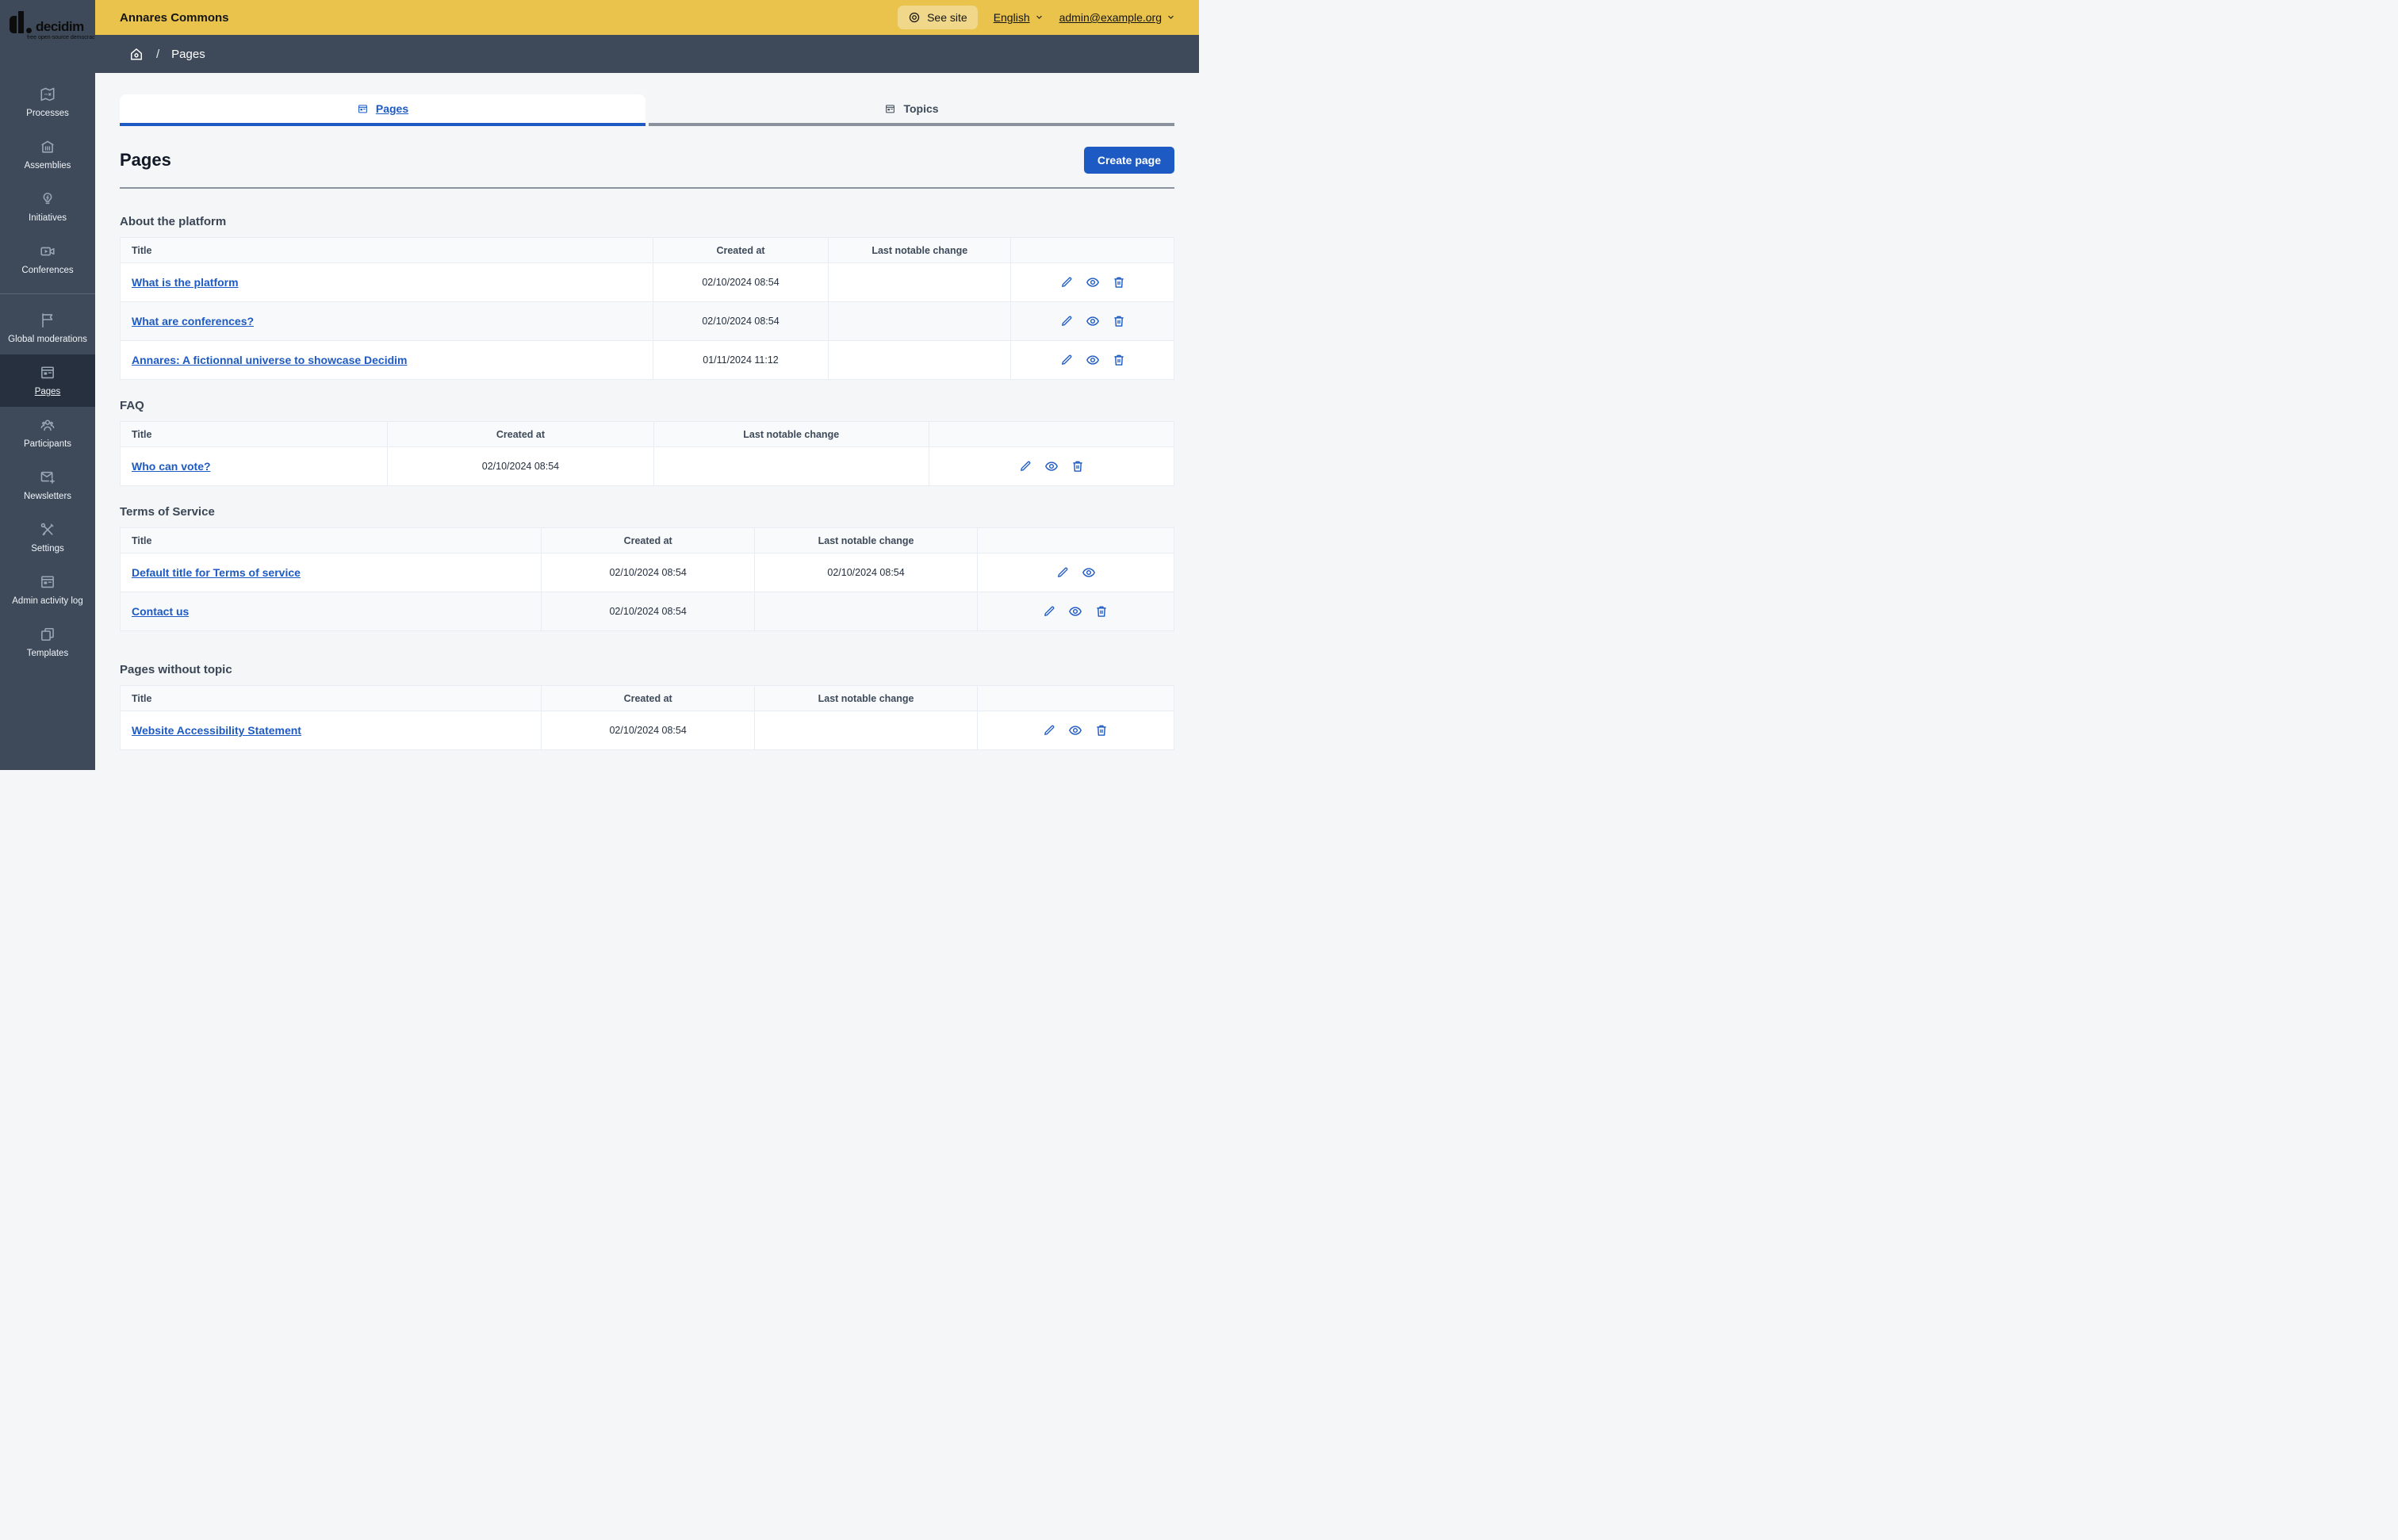 Image resolution: width=2398 pixels, height=1540 pixels. What do you see at coordinates (217, 572) in the screenshot?
I see `page-link: Default title for Terms of service` at bounding box center [217, 572].